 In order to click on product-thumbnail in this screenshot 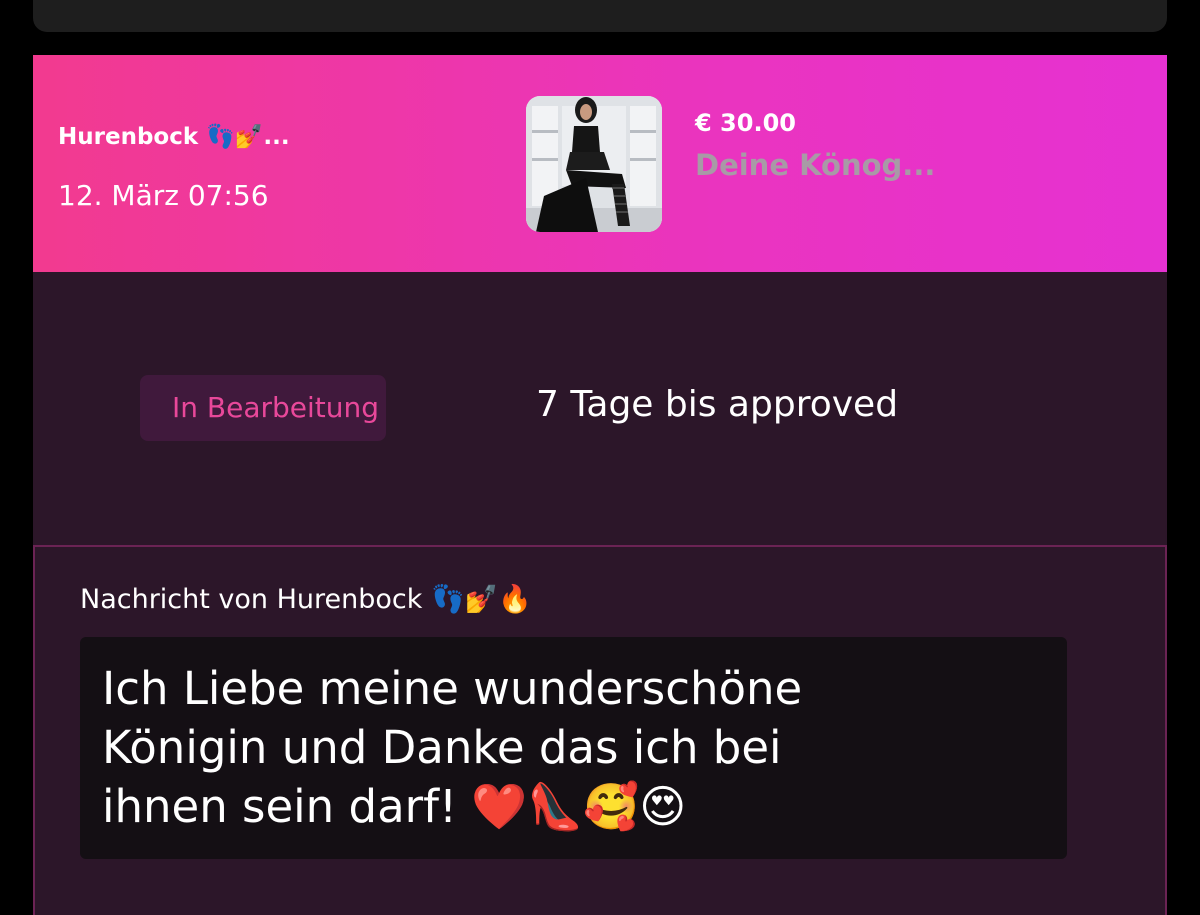, I will do `click(594, 164)`.